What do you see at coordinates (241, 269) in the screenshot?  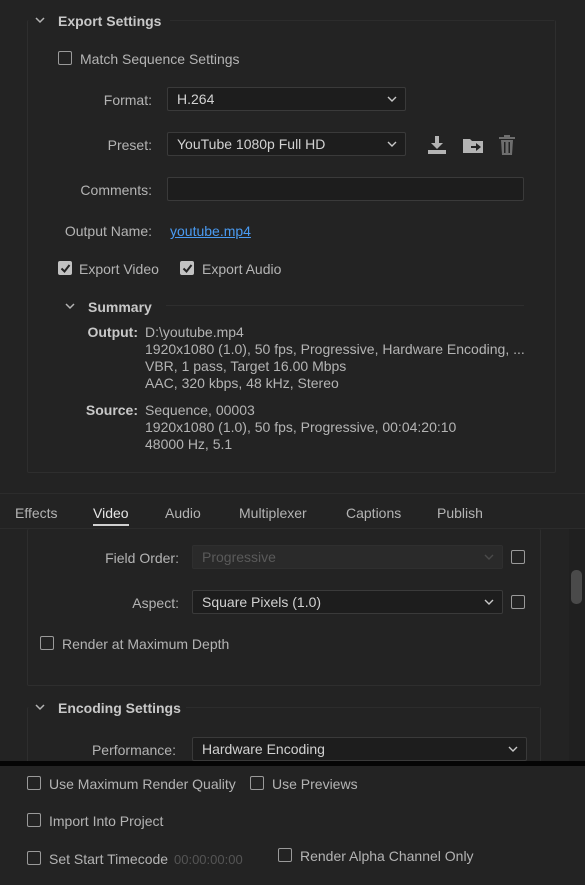 I see `export-audio-label: Export Audio` at bounding box center [241, 269].